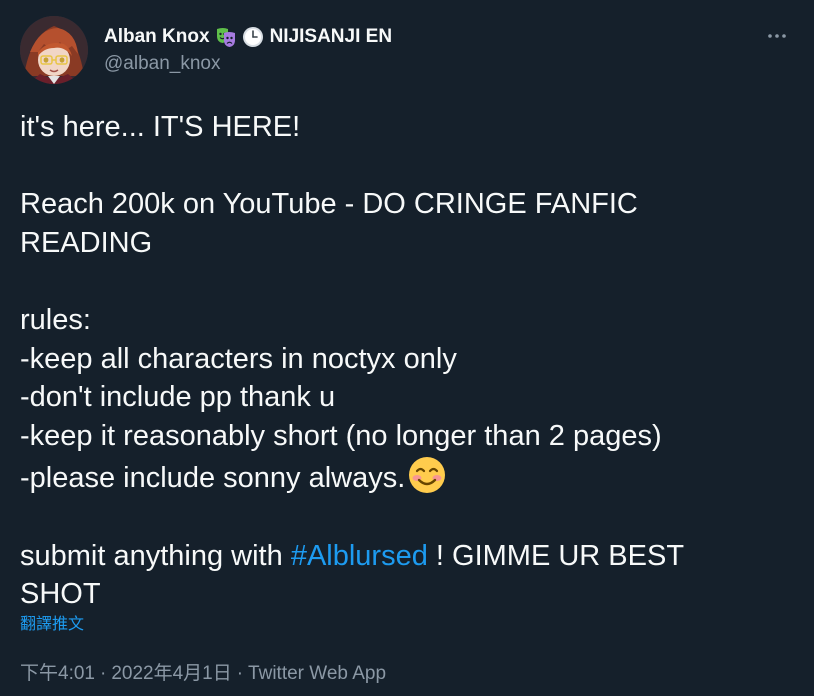  Describe the element at coordinates (329, 204) in the screenshot. I see `tweet-line: Reach 200k on YouTube - DO CRINGE FANFIC` at that location.